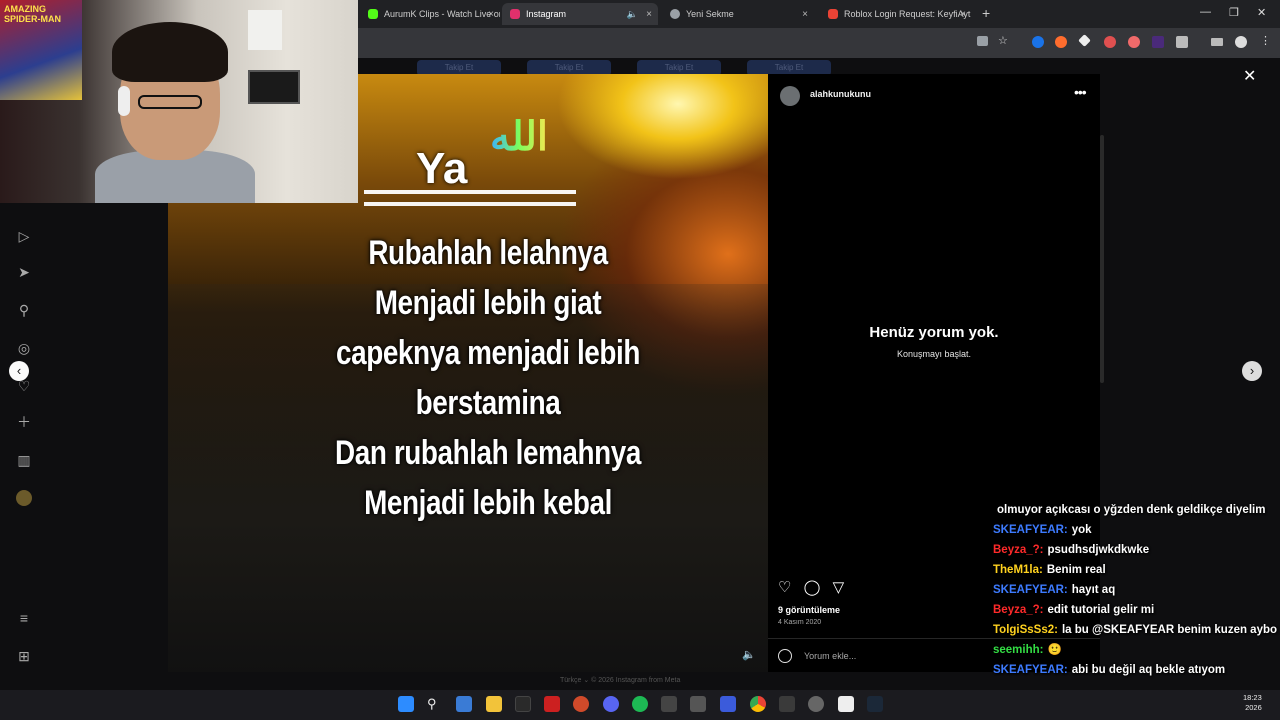  What do you see at coordinates (875, 704) in the screenshot?
I see `steam-icon` at bounding box center [875, 704].